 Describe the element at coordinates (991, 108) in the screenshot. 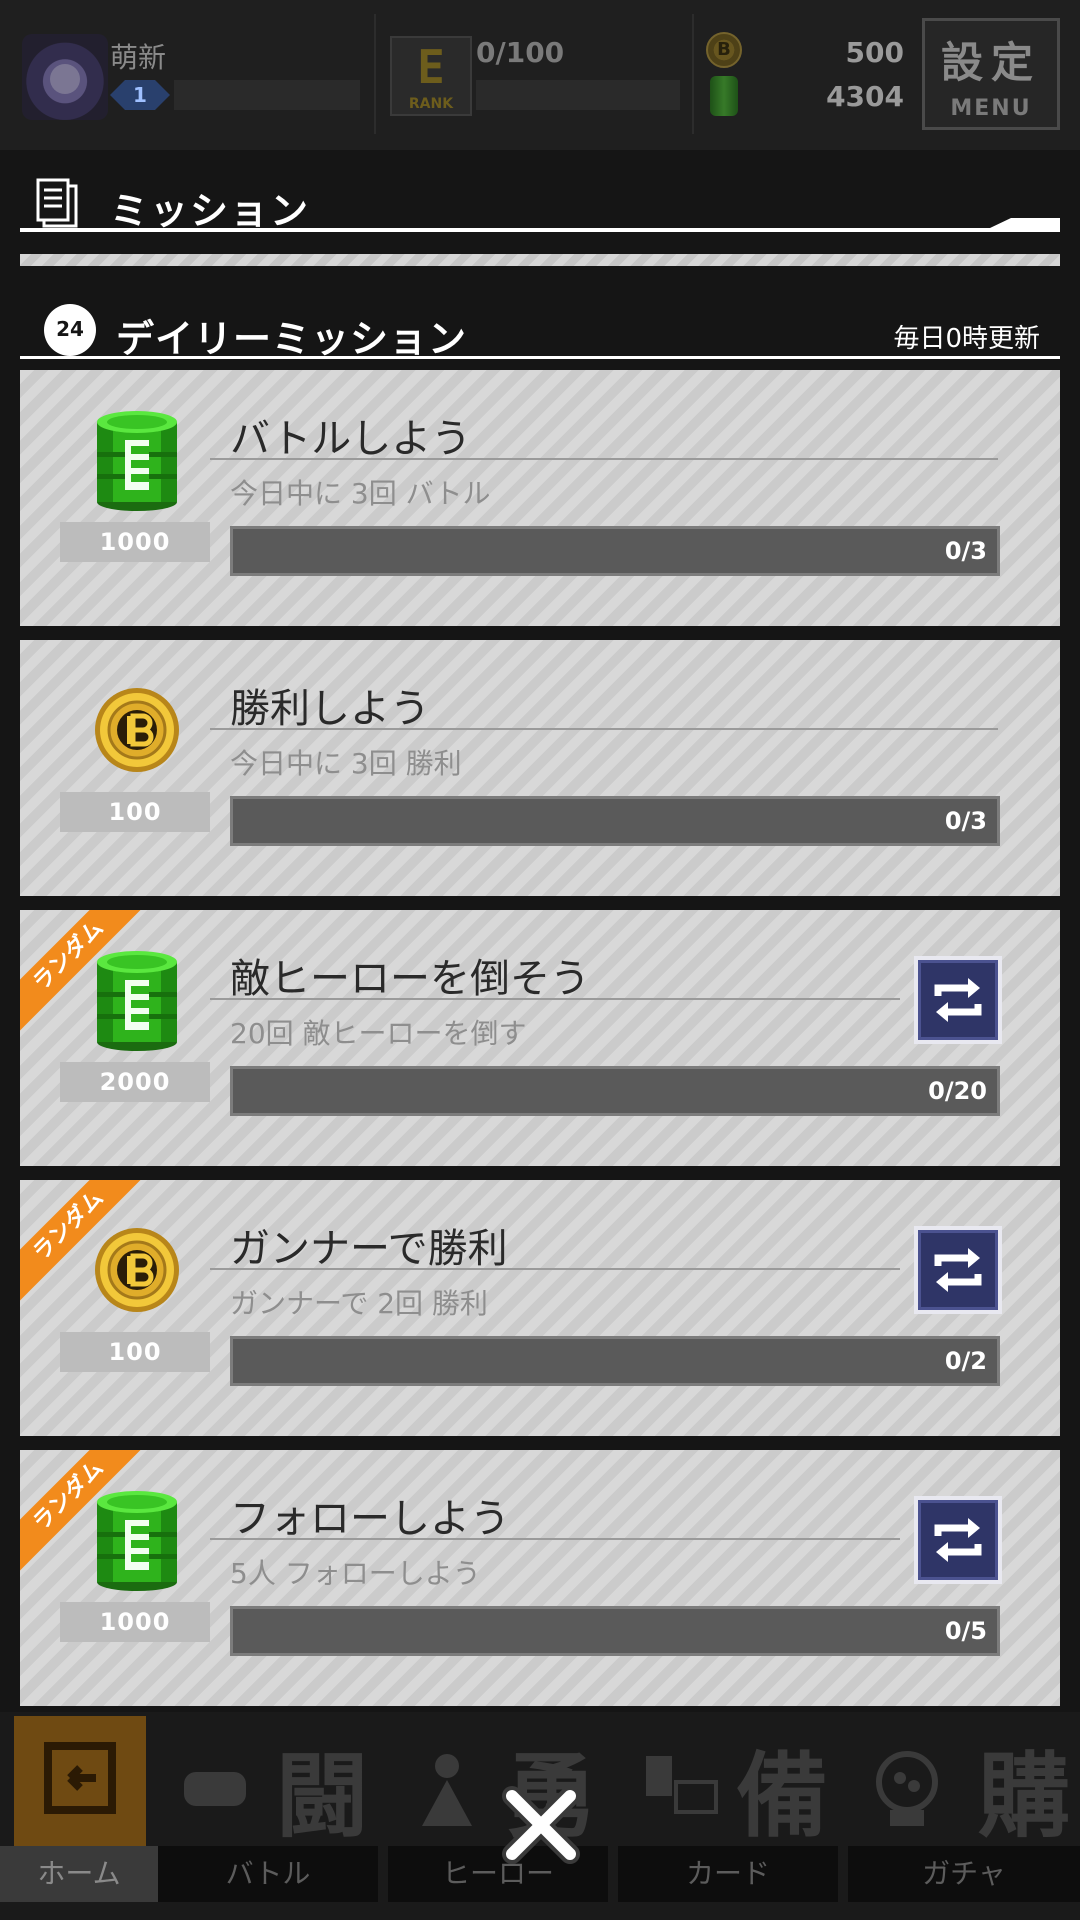

I see `menu-label: MENU` at that location.